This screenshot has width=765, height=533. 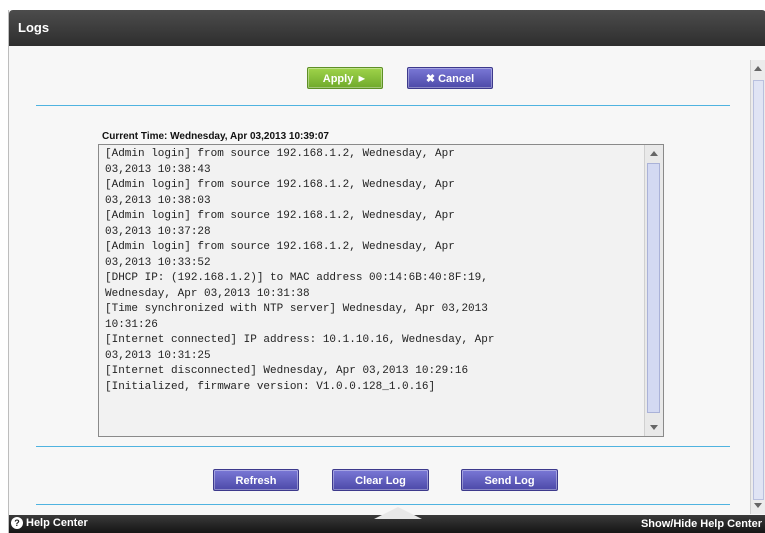 What do you see at coordinates (158, 200) in the screenshot?
I see `log-line: 03,2013 10:38:03` at bounding box center [158, 200].